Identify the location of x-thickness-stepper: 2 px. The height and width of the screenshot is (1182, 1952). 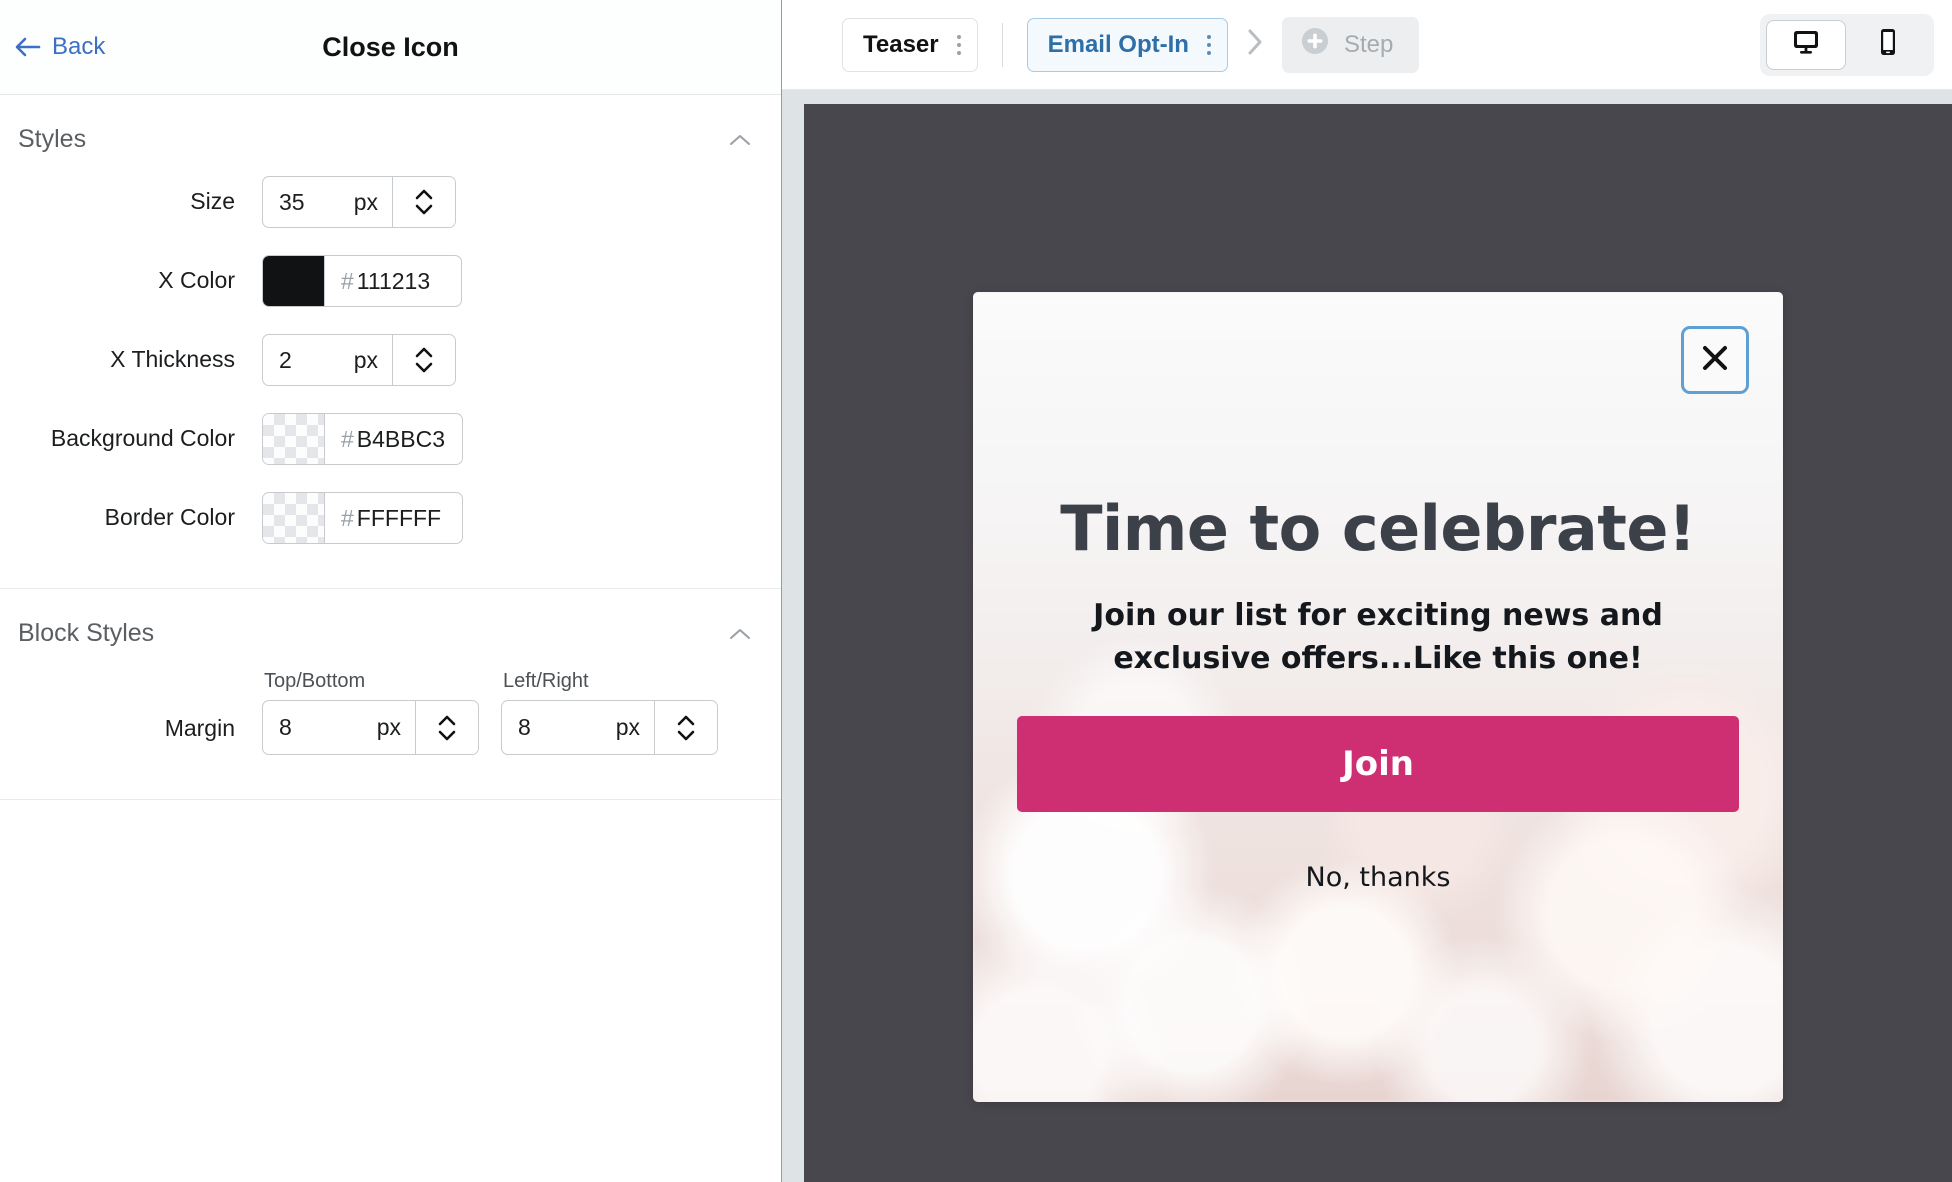
(359, 360).